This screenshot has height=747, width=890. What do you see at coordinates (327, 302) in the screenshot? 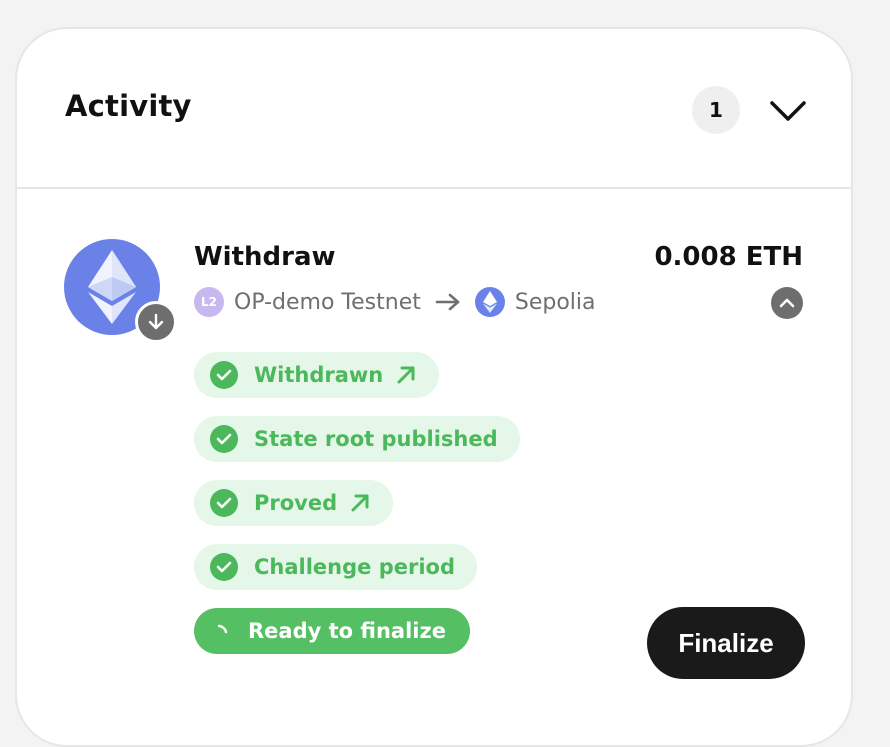
I see `from-chain-name: OP-demo Testnet` at bounding box center [327, 302].